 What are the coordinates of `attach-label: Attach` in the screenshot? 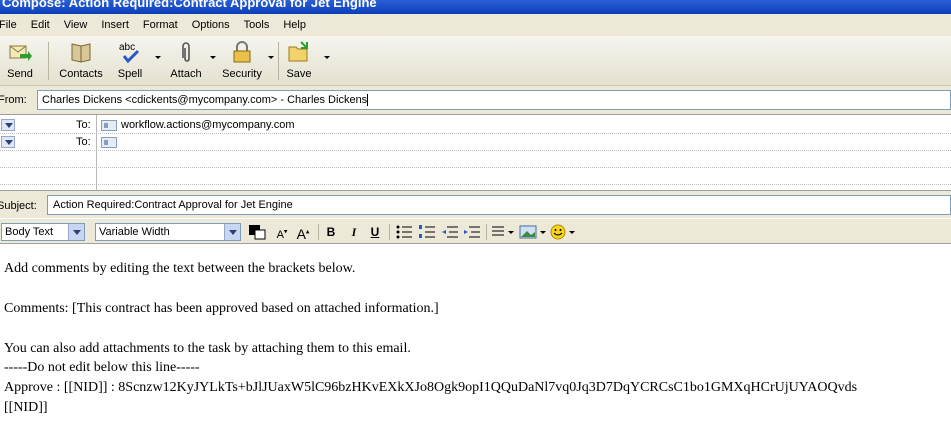 It's located at (186, 74).